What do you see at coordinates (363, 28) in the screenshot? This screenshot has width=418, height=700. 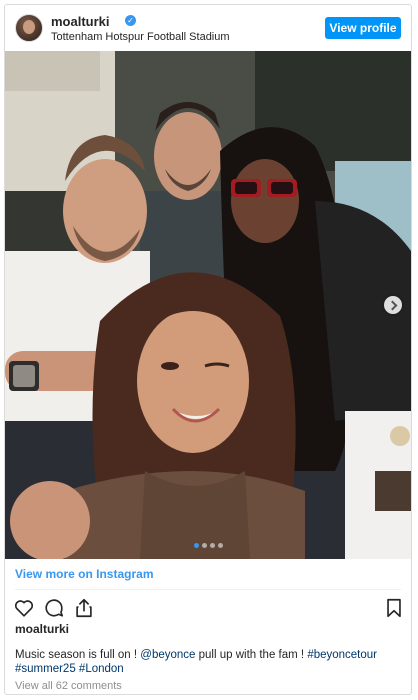 I see `view-profile-button: View profile` at bounding box center [363, 28].